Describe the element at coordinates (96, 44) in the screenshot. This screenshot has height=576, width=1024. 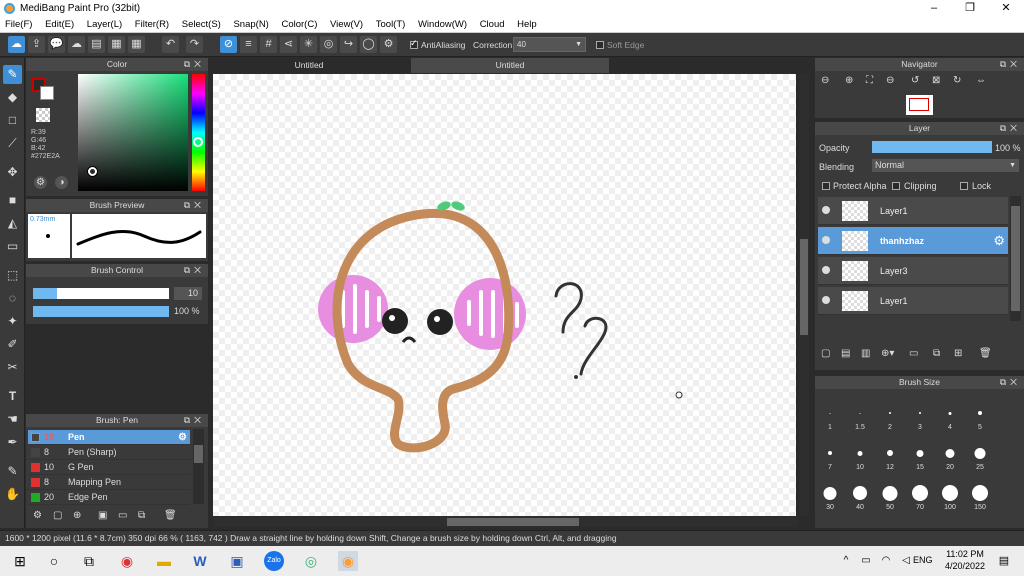
I see `page-icon: ▤` at that location.